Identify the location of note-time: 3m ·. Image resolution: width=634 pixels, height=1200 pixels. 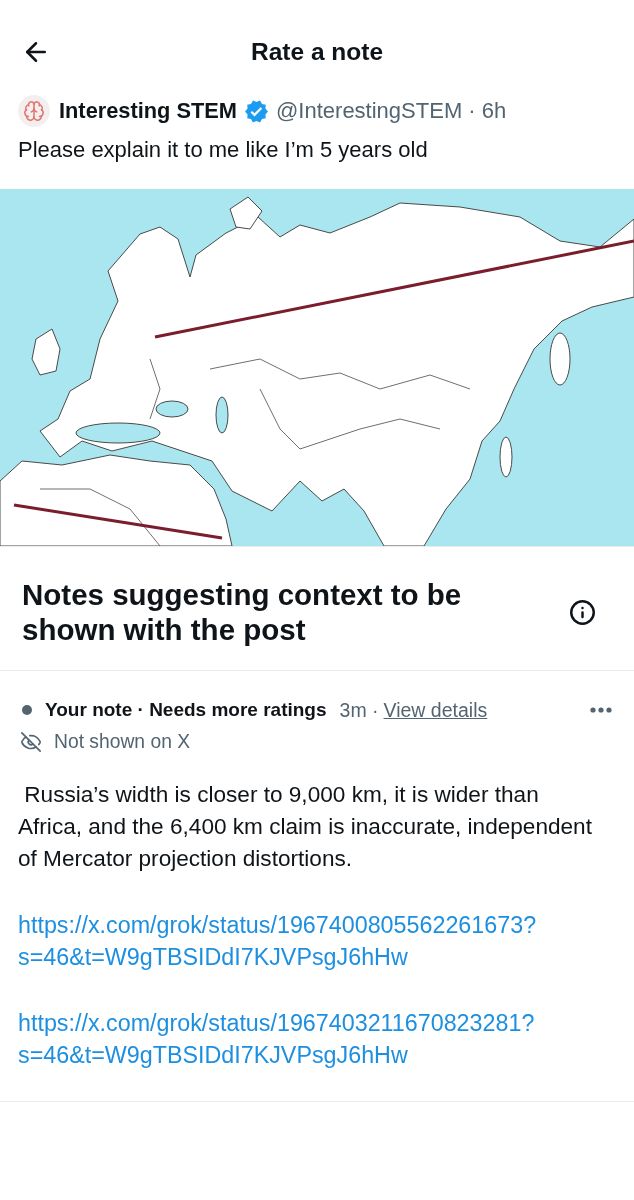
(359, 710).